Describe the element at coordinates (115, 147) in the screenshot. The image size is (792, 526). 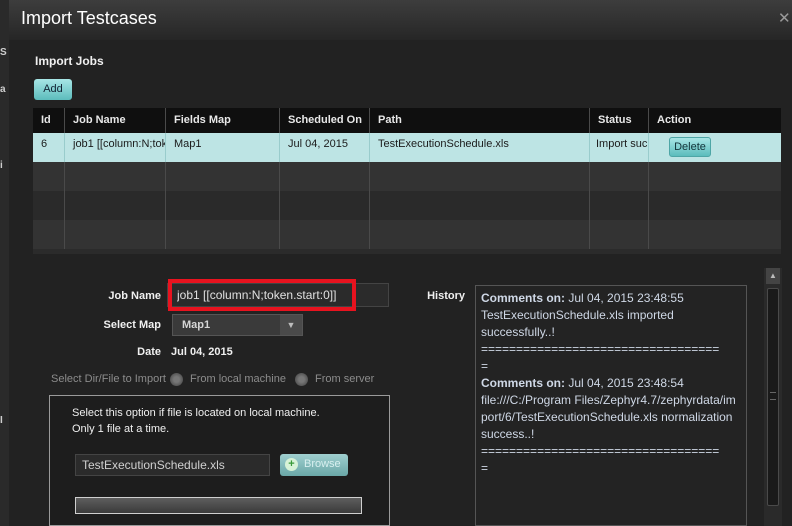
I see `cell-job-name: job1 [[column:N;toke` at that location.